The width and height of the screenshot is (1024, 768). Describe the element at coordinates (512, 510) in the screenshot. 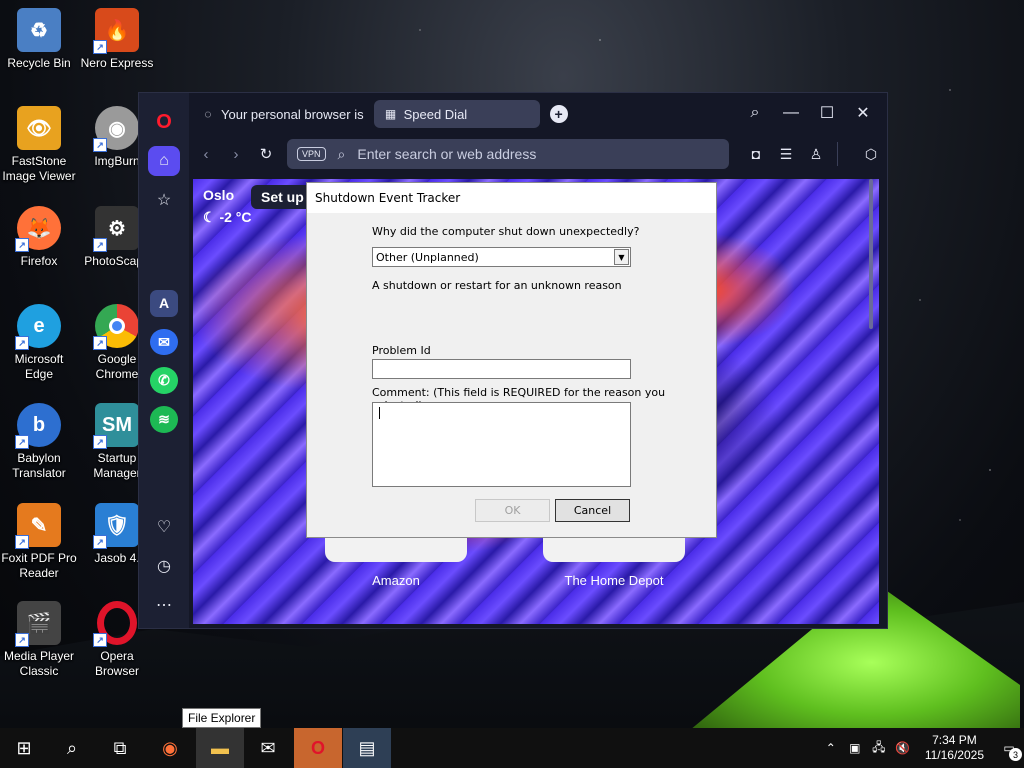

I see `ok-button: OK` at that location.